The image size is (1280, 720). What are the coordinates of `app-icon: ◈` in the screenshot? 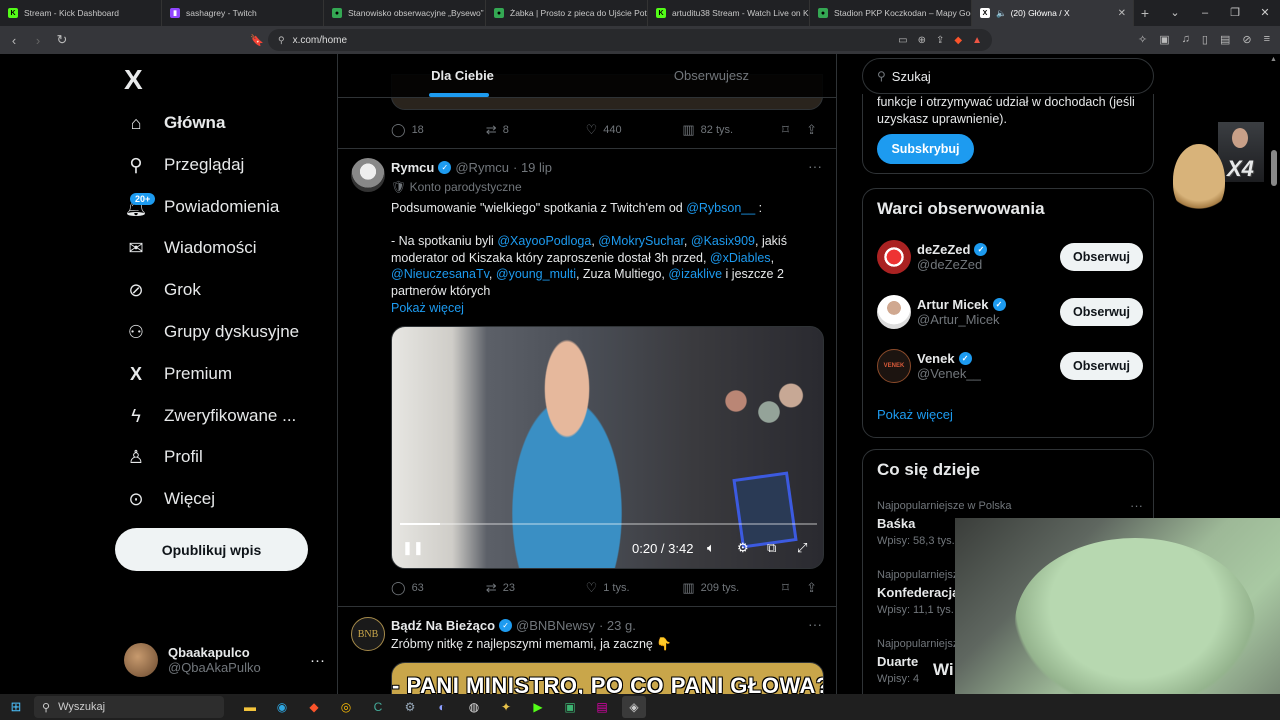 It's located at (634, 707).